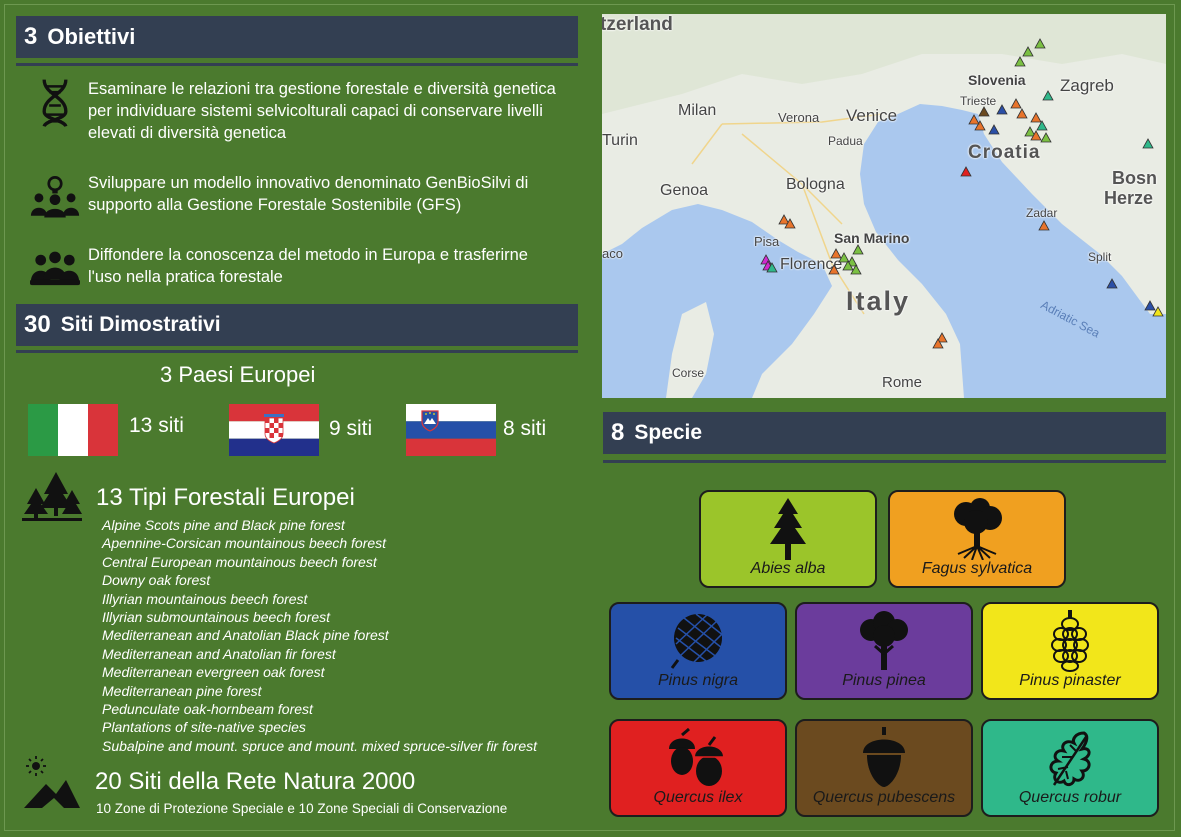  What do you see at coordinates (1070, 759) in the screenshot?
I see `oak-leaf-icon` at bounding box center [1070, 759].